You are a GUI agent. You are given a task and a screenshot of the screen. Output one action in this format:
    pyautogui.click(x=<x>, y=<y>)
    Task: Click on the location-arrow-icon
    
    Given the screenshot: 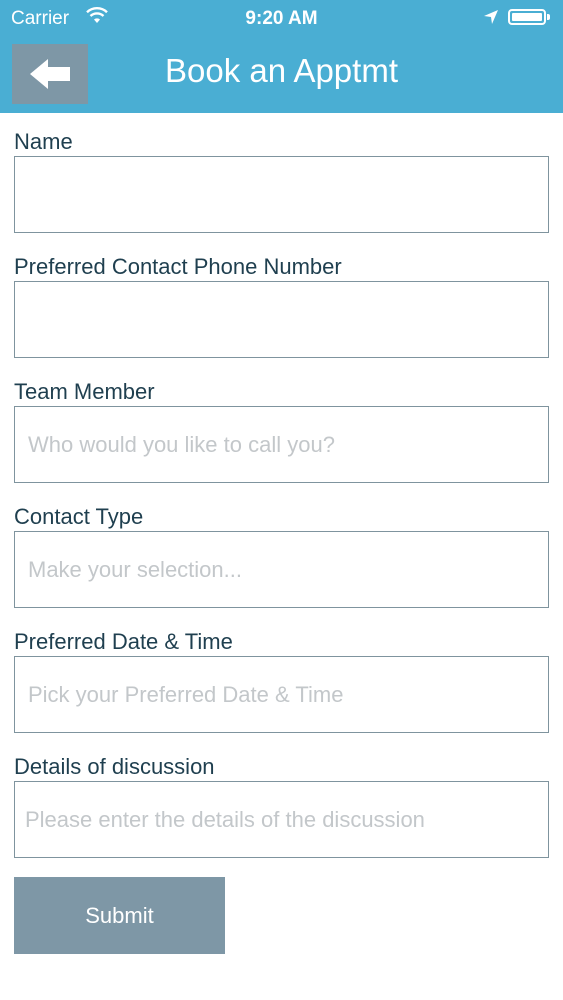 What is the action you would take?
    pyautogui.click(x=491, y=17)
    